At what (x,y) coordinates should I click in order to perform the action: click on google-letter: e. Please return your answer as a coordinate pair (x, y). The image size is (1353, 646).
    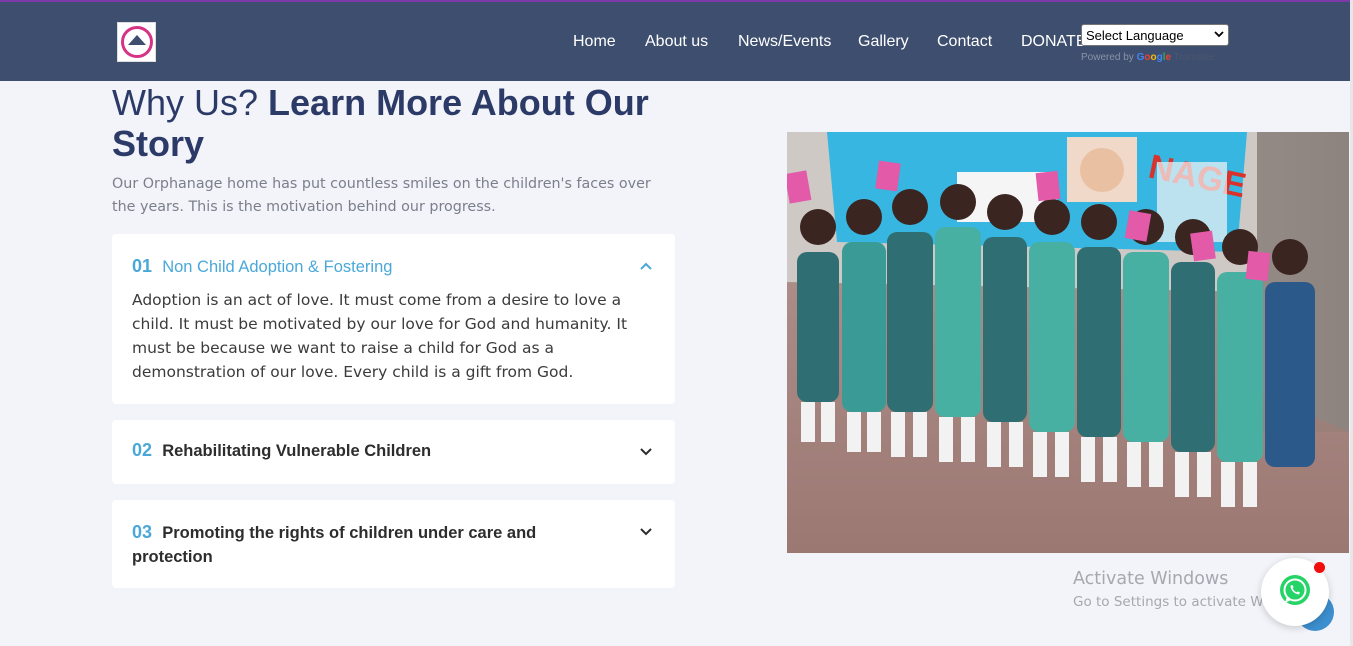
    Looking at the image, I should click on (1168, 57).